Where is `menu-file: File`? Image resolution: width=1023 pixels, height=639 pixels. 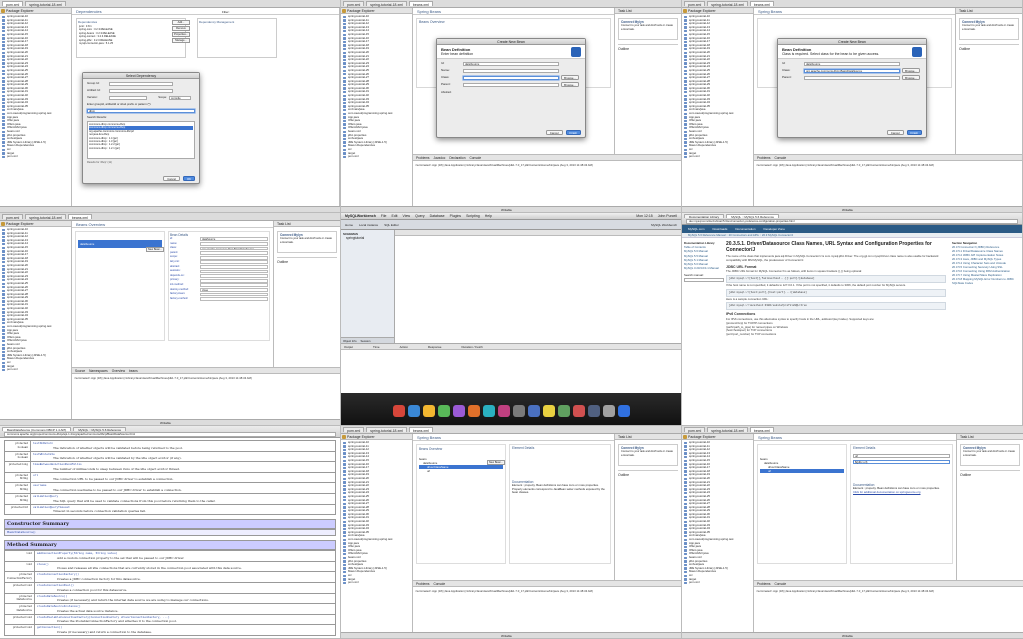 menu-file: File is located at coordinates (384, 216).